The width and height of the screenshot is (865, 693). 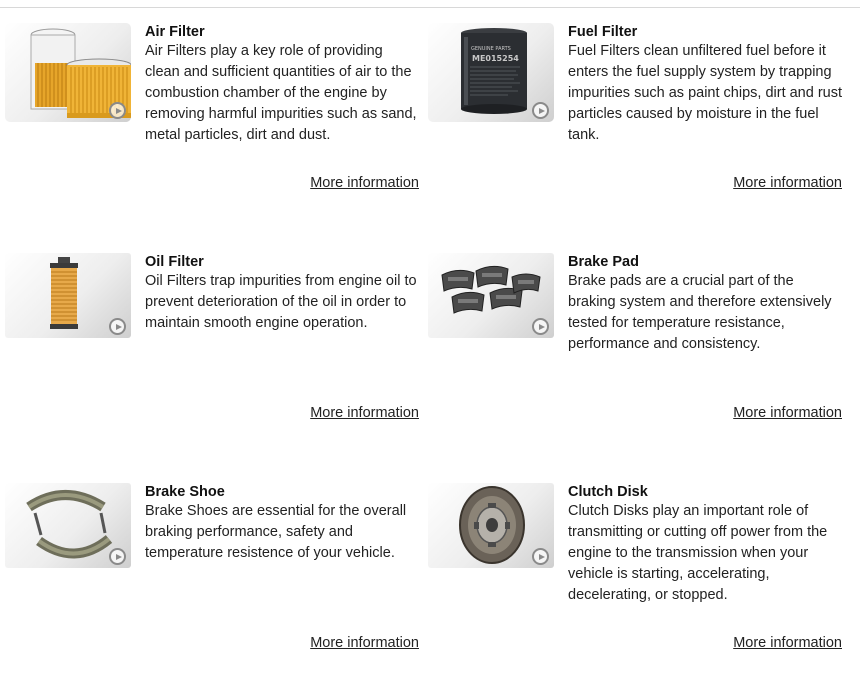 What do you see at coordinates (185, 492) in the screenshot?
I see `product-title: Brake Shoe` at bounding box center [185, 492].